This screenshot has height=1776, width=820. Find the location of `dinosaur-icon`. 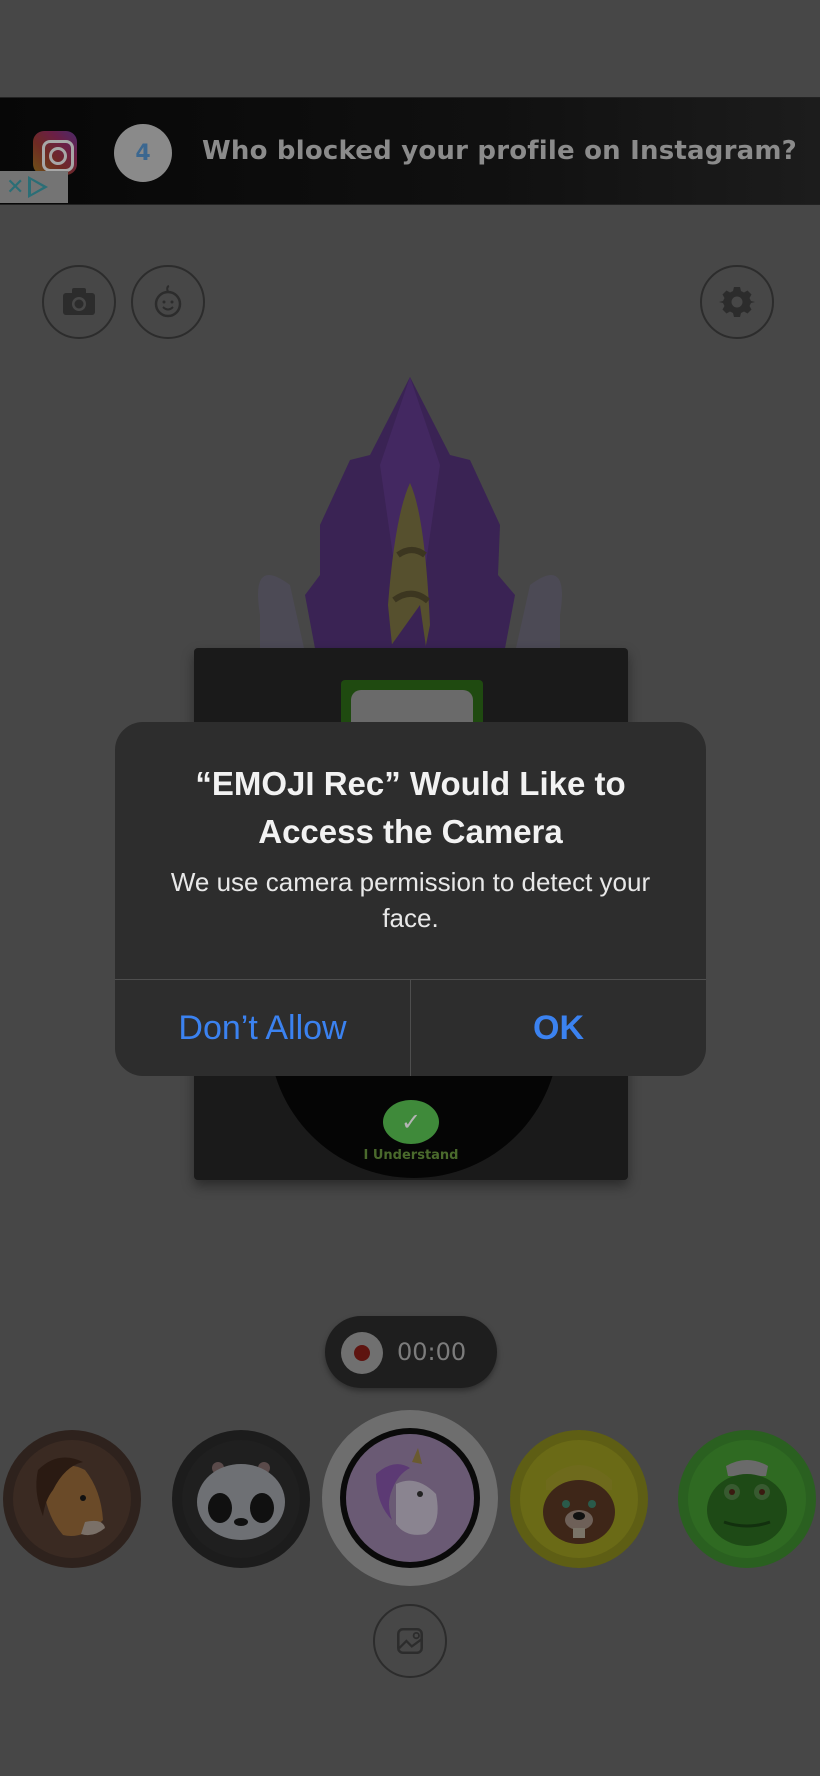

dinosaur-icon is located at coordinates (747, 1503).